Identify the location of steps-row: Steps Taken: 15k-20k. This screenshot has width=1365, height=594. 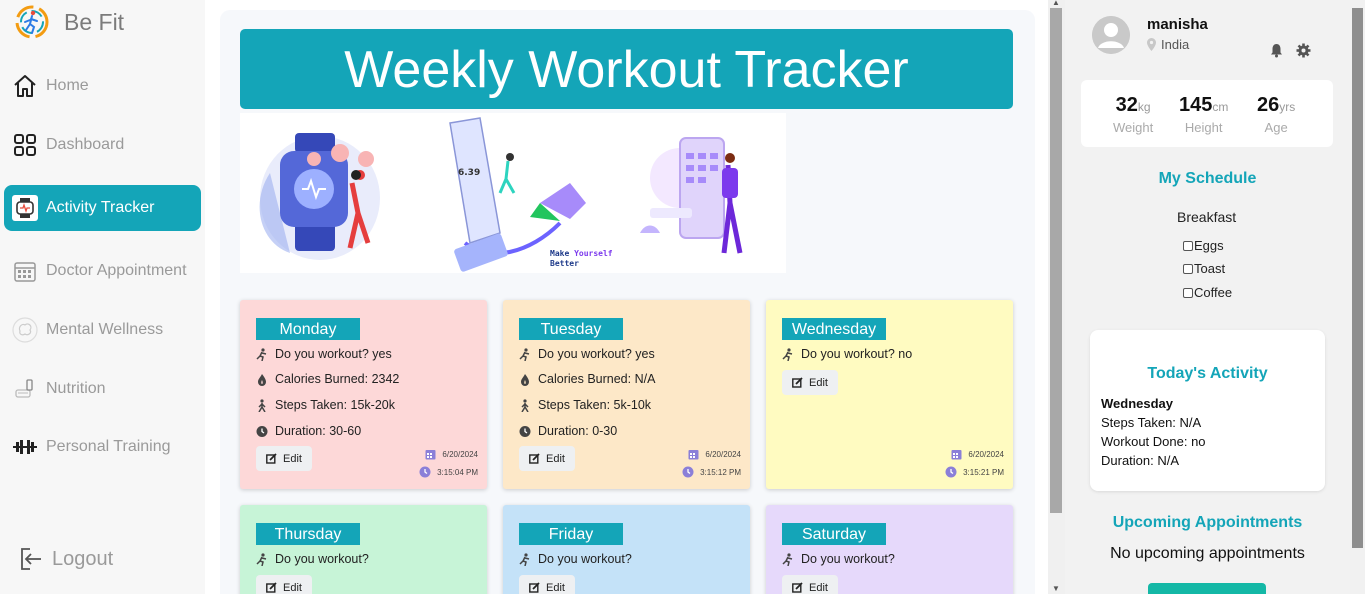
(325, 405).